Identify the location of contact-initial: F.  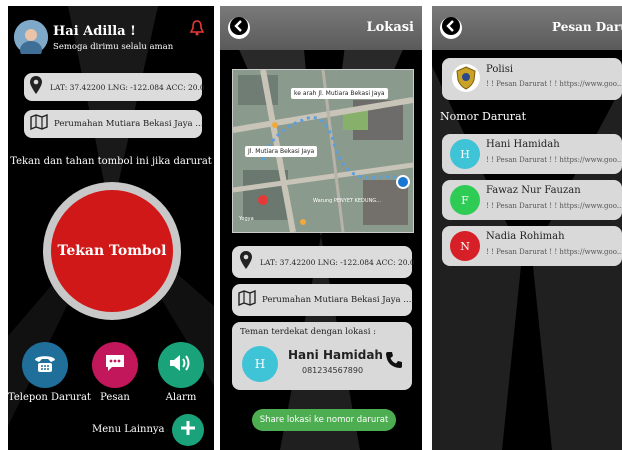
(465, 200).